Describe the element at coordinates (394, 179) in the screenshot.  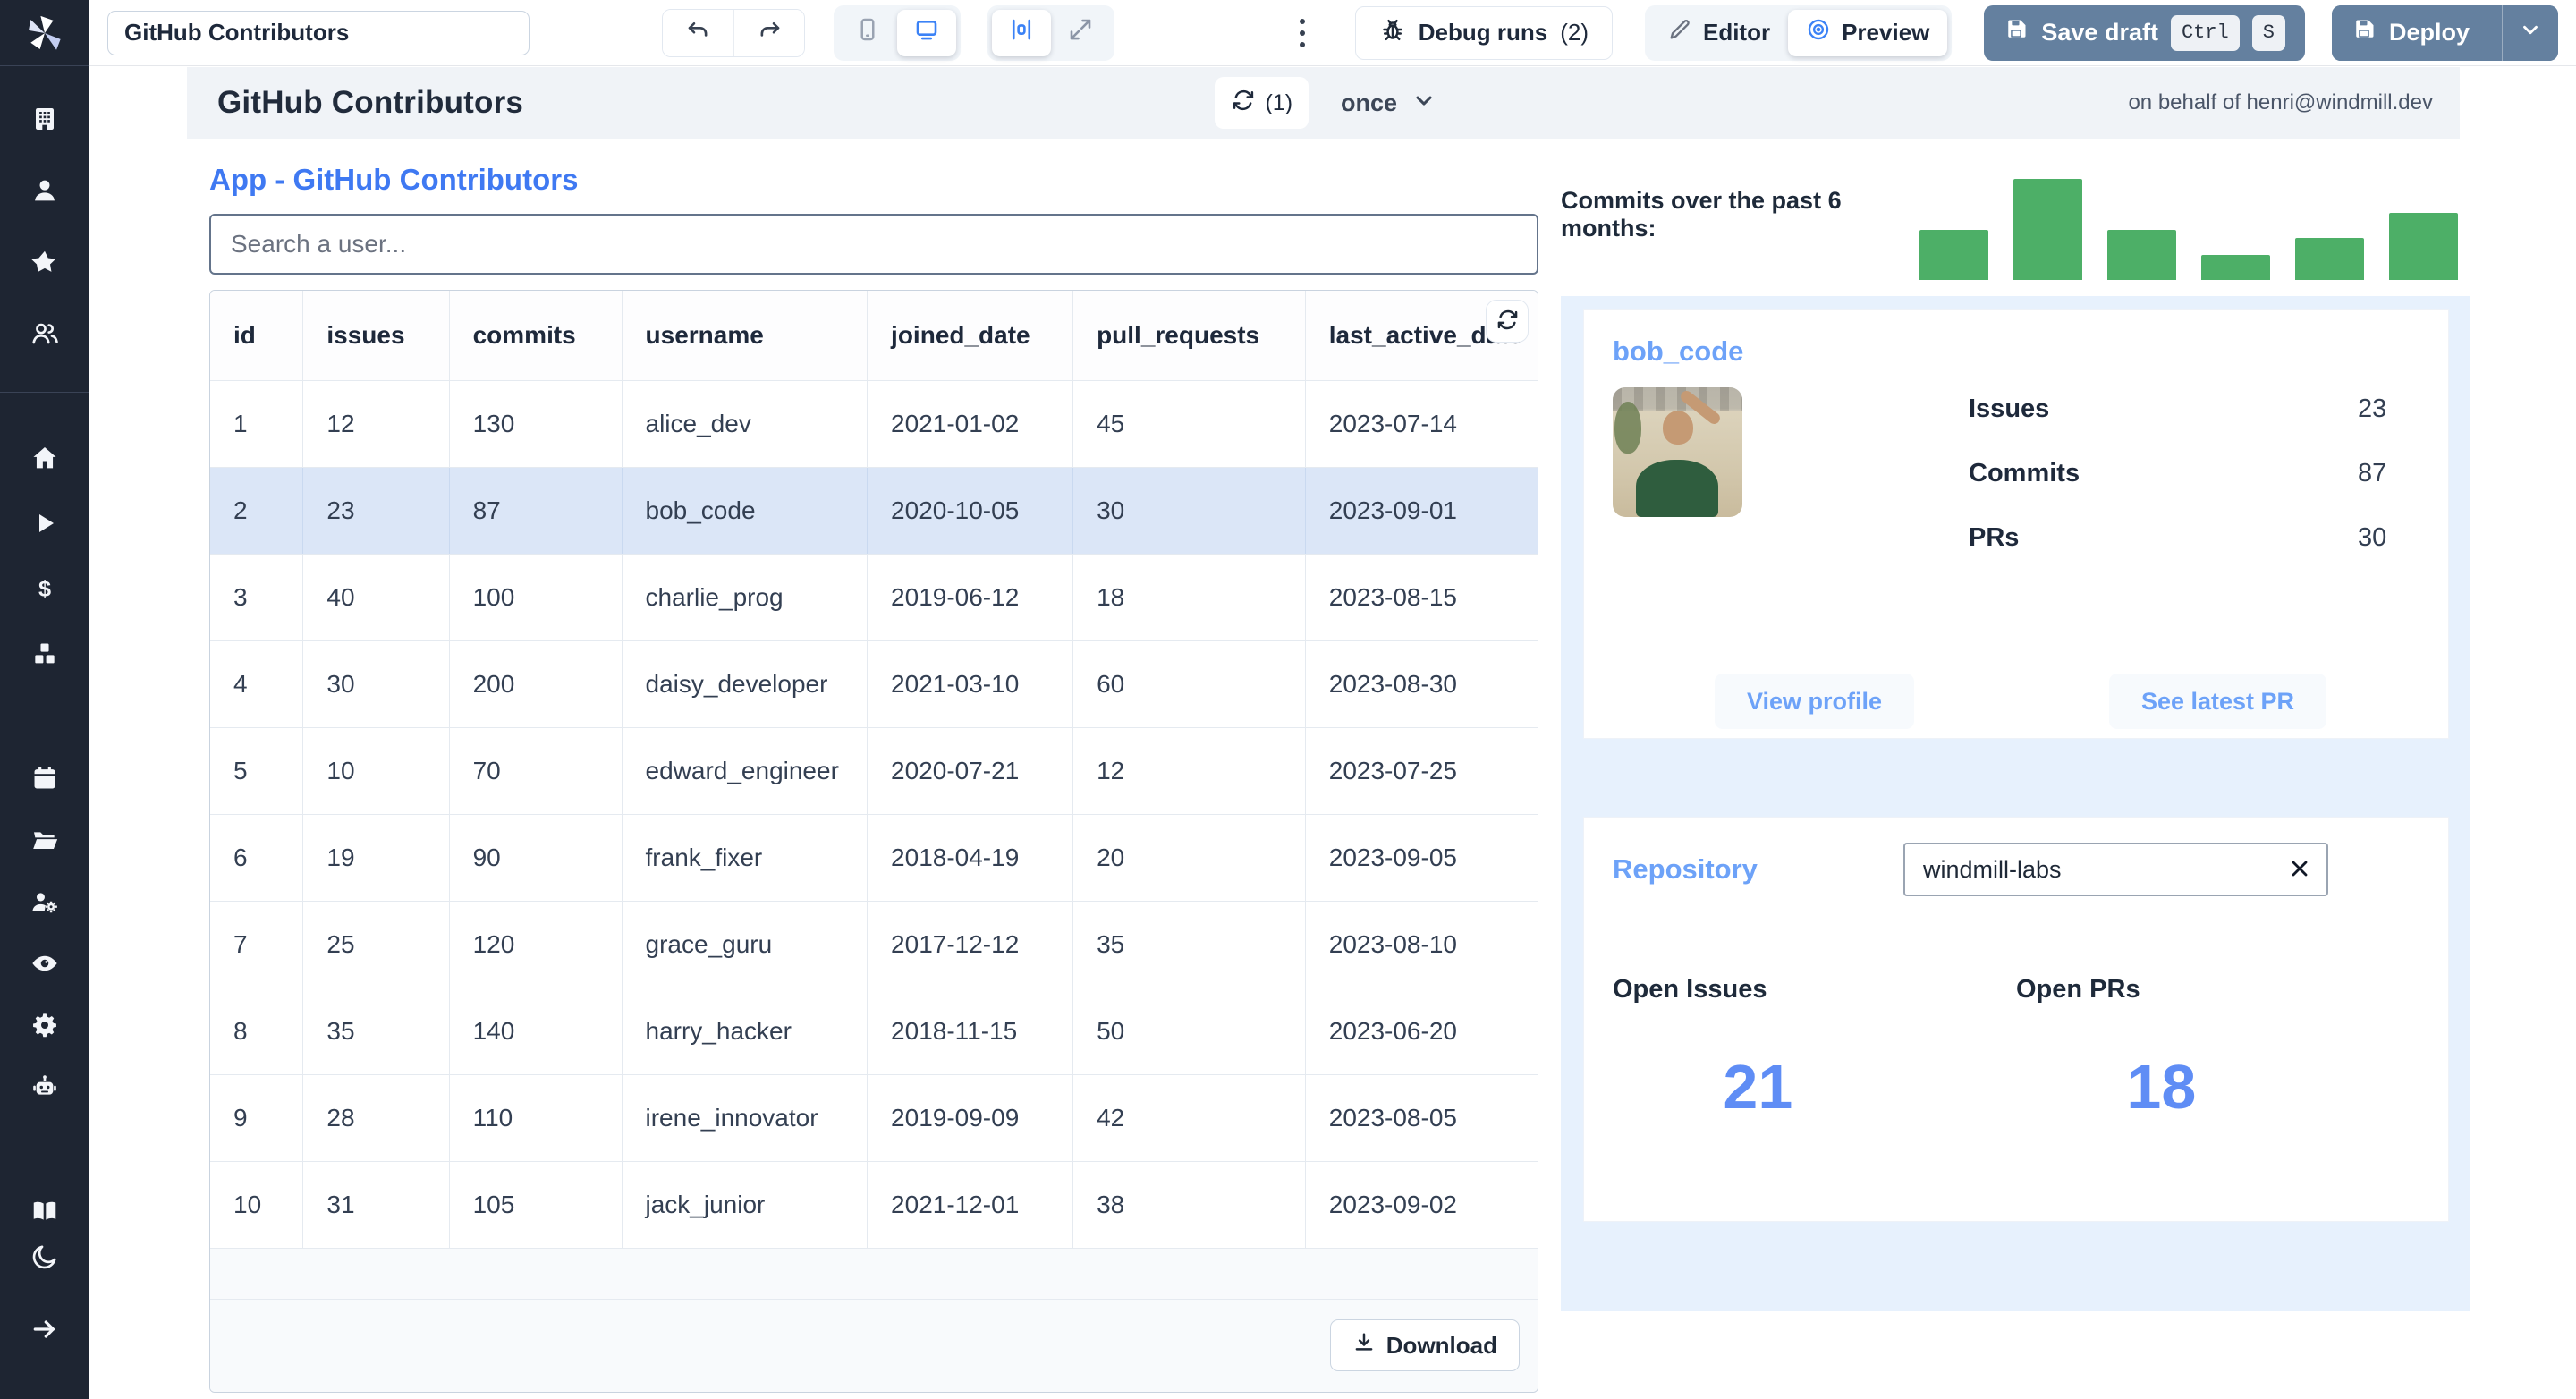
I see `page-title: App - GitHub Contributors` at that location.